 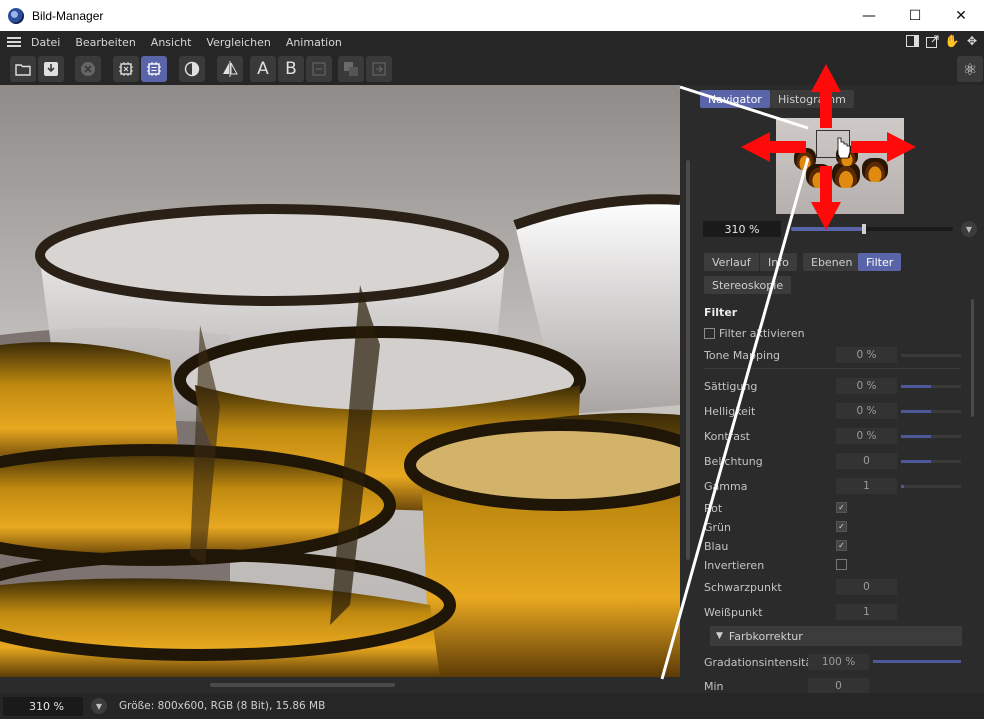 I want to click on menu-vergleichen: Vergleichen, so click(x=238, y=42).